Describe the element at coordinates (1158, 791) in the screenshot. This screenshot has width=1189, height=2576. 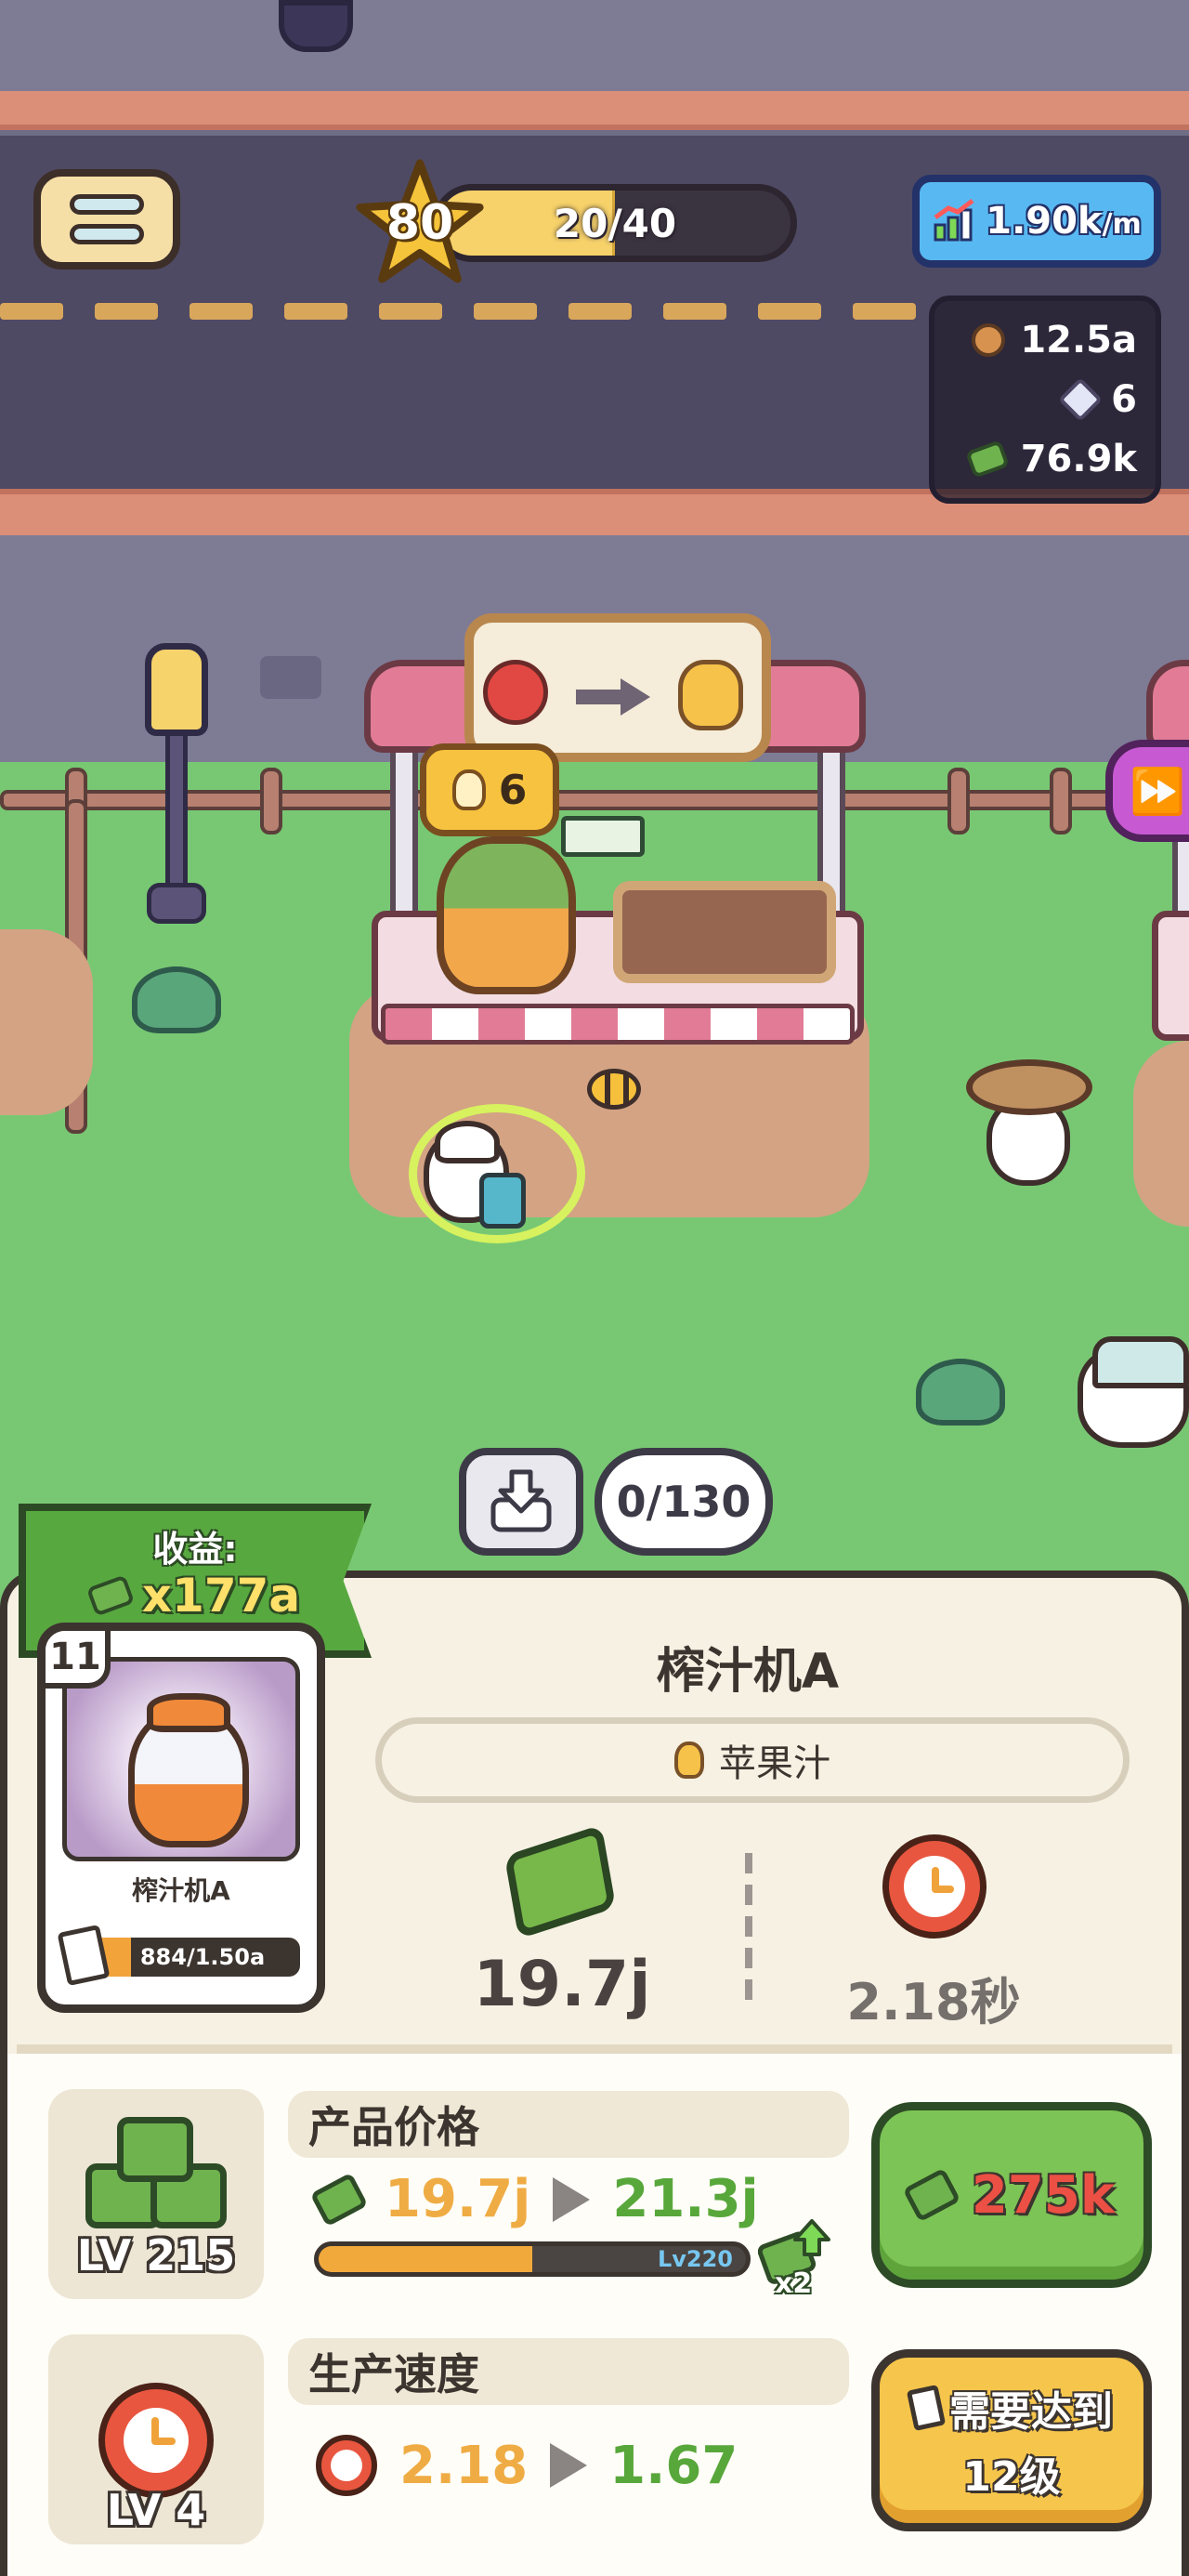
I see `fast-forward-icon: ⏩` at that location.